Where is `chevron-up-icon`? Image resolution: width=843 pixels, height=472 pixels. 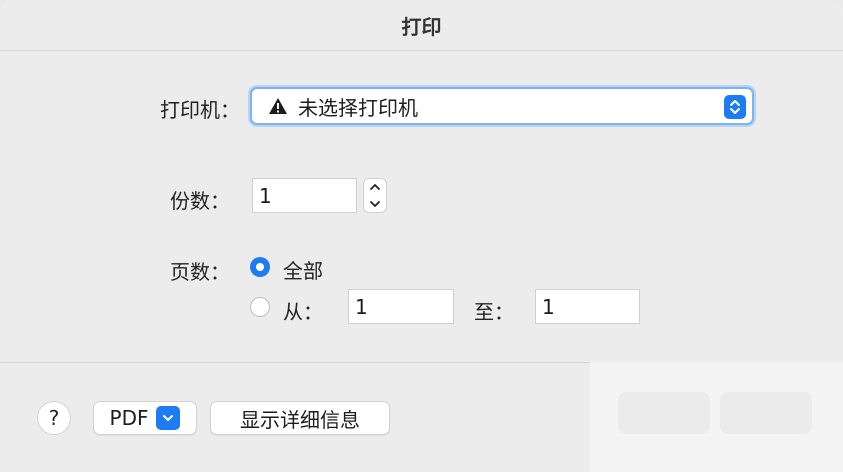 chevron-up-icon is located at coordinates (375, 187).